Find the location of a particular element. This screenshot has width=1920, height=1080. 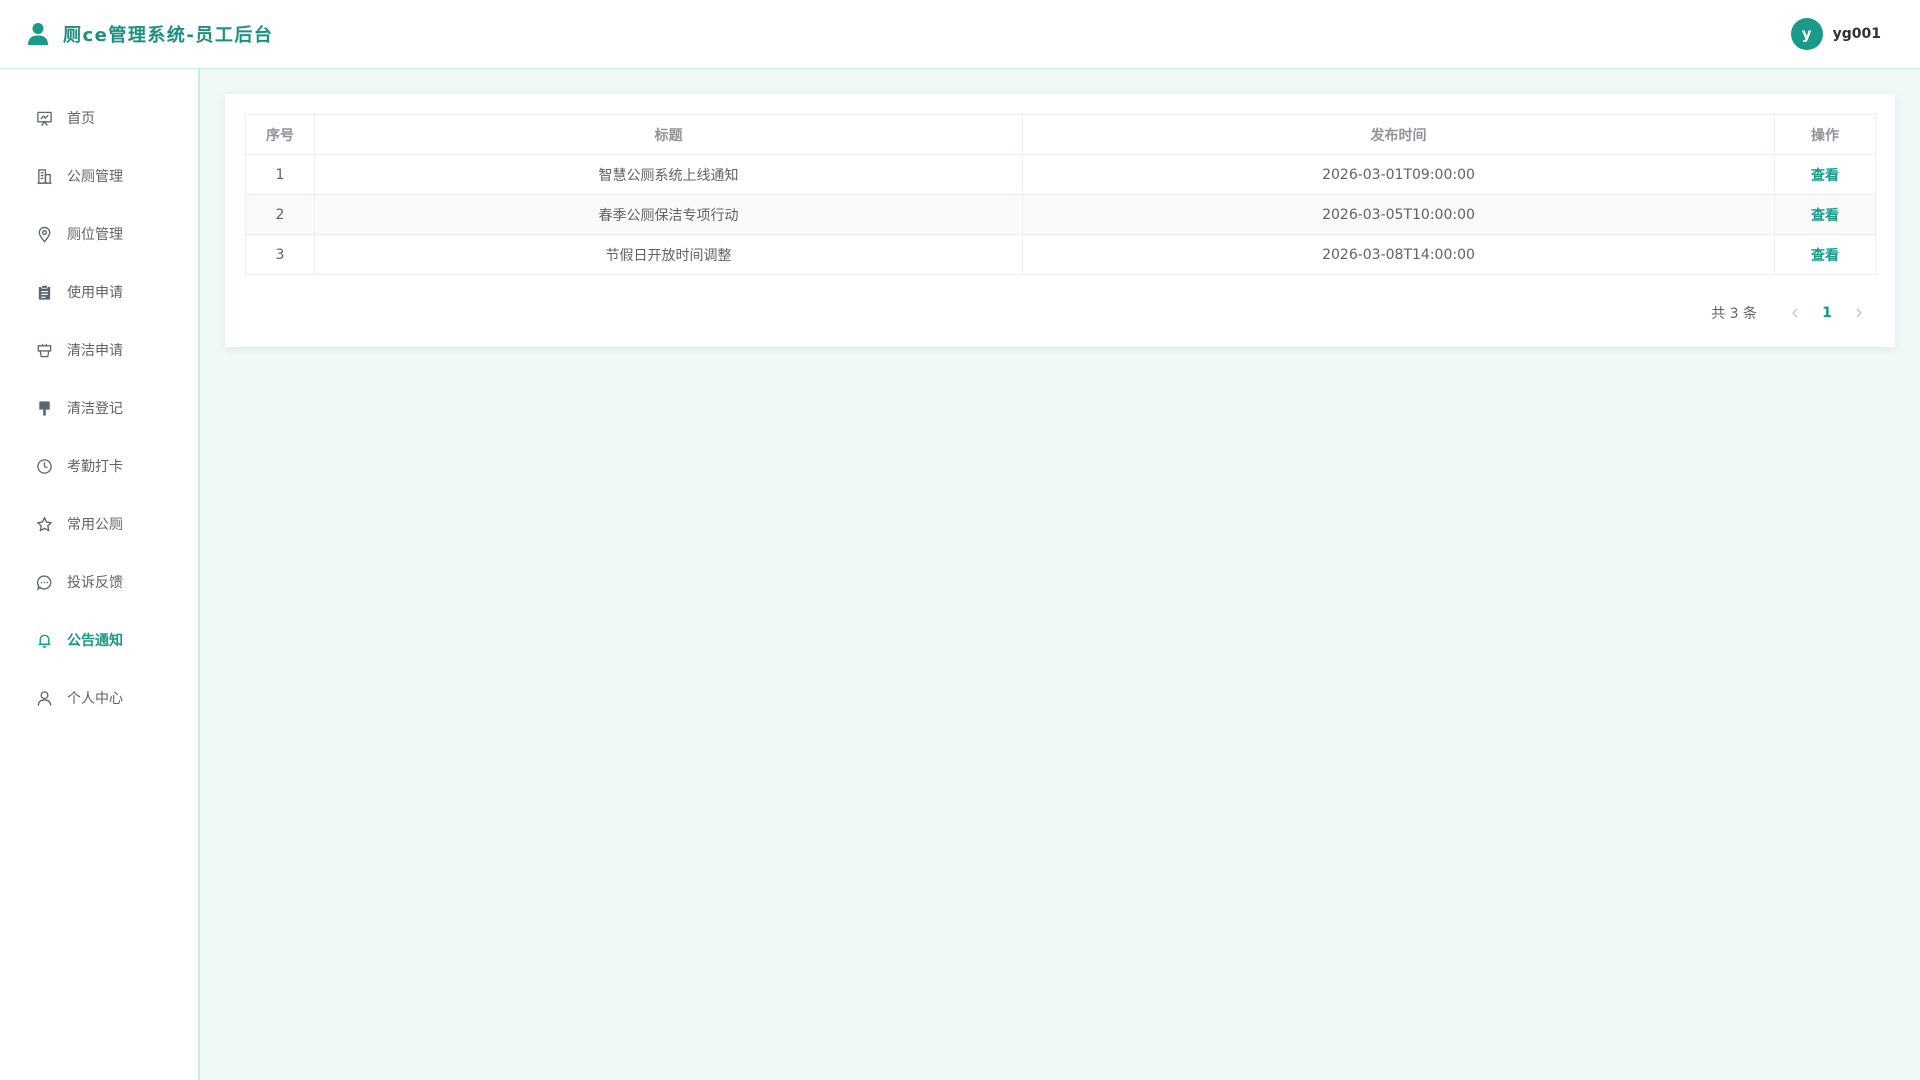

sidebar-item-label: 厕位管理 is located at coordinates (95, 235).